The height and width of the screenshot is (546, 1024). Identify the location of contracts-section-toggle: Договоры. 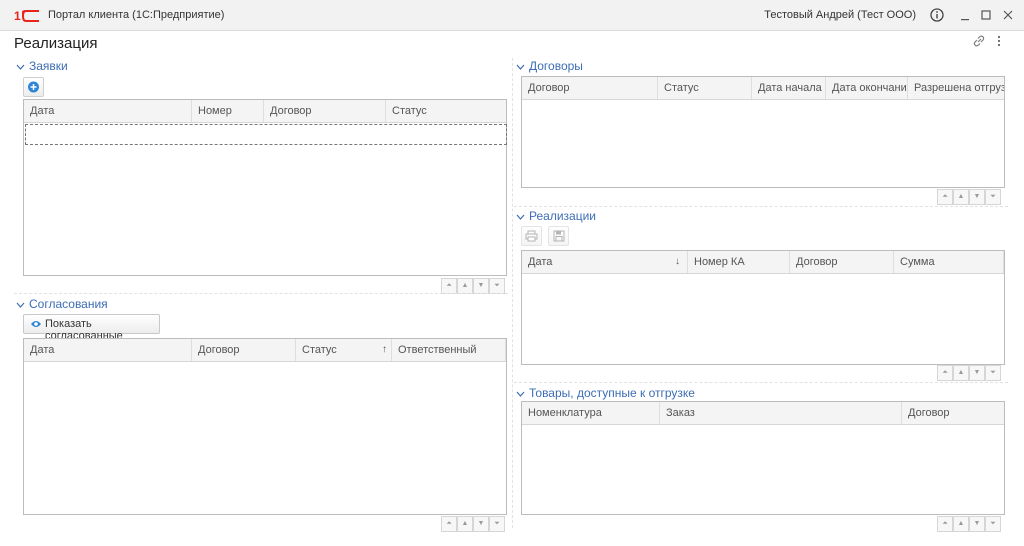
(549, 66).